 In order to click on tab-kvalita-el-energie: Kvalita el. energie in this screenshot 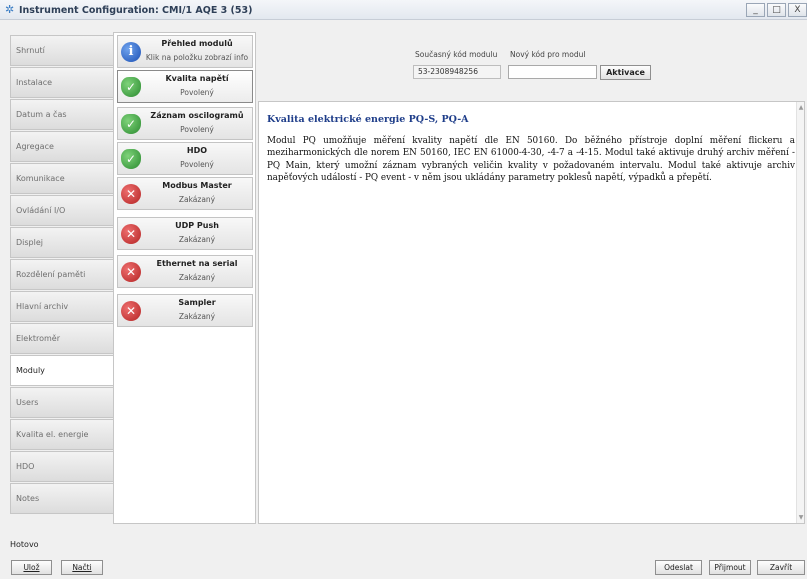, I will do `click(62, 434)`.